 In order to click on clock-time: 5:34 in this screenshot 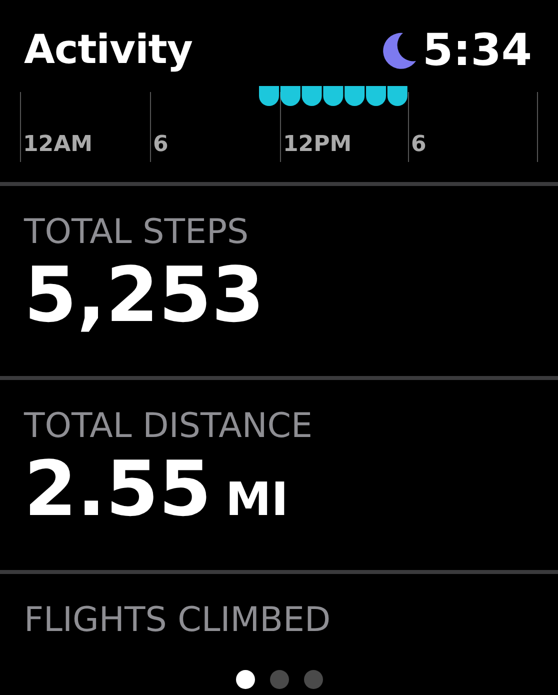, I will do `click(477, 50)`.